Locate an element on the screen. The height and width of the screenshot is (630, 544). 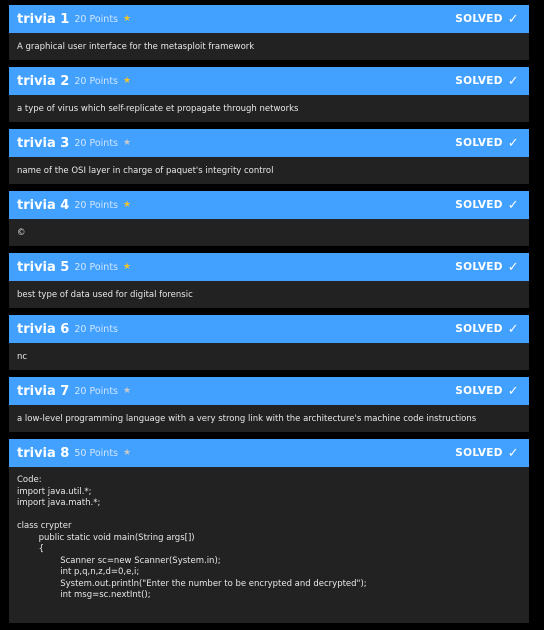
challenge-title: trivia 2 is located at coordinates (43, 81).